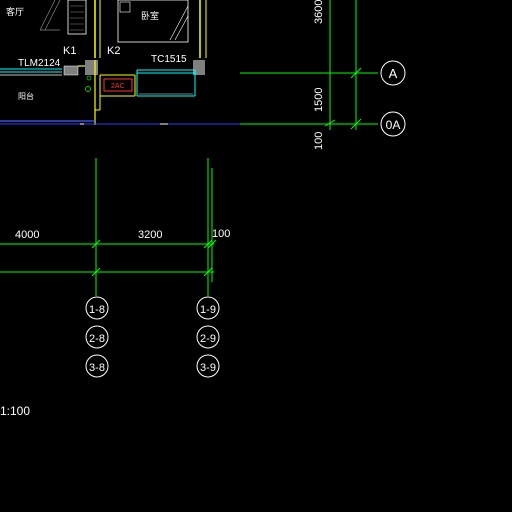  What do you see at coordinates (39, 63) in the screenshot?
I see `window-label-tlm: TLM2124` at bounding box center [39, 63].